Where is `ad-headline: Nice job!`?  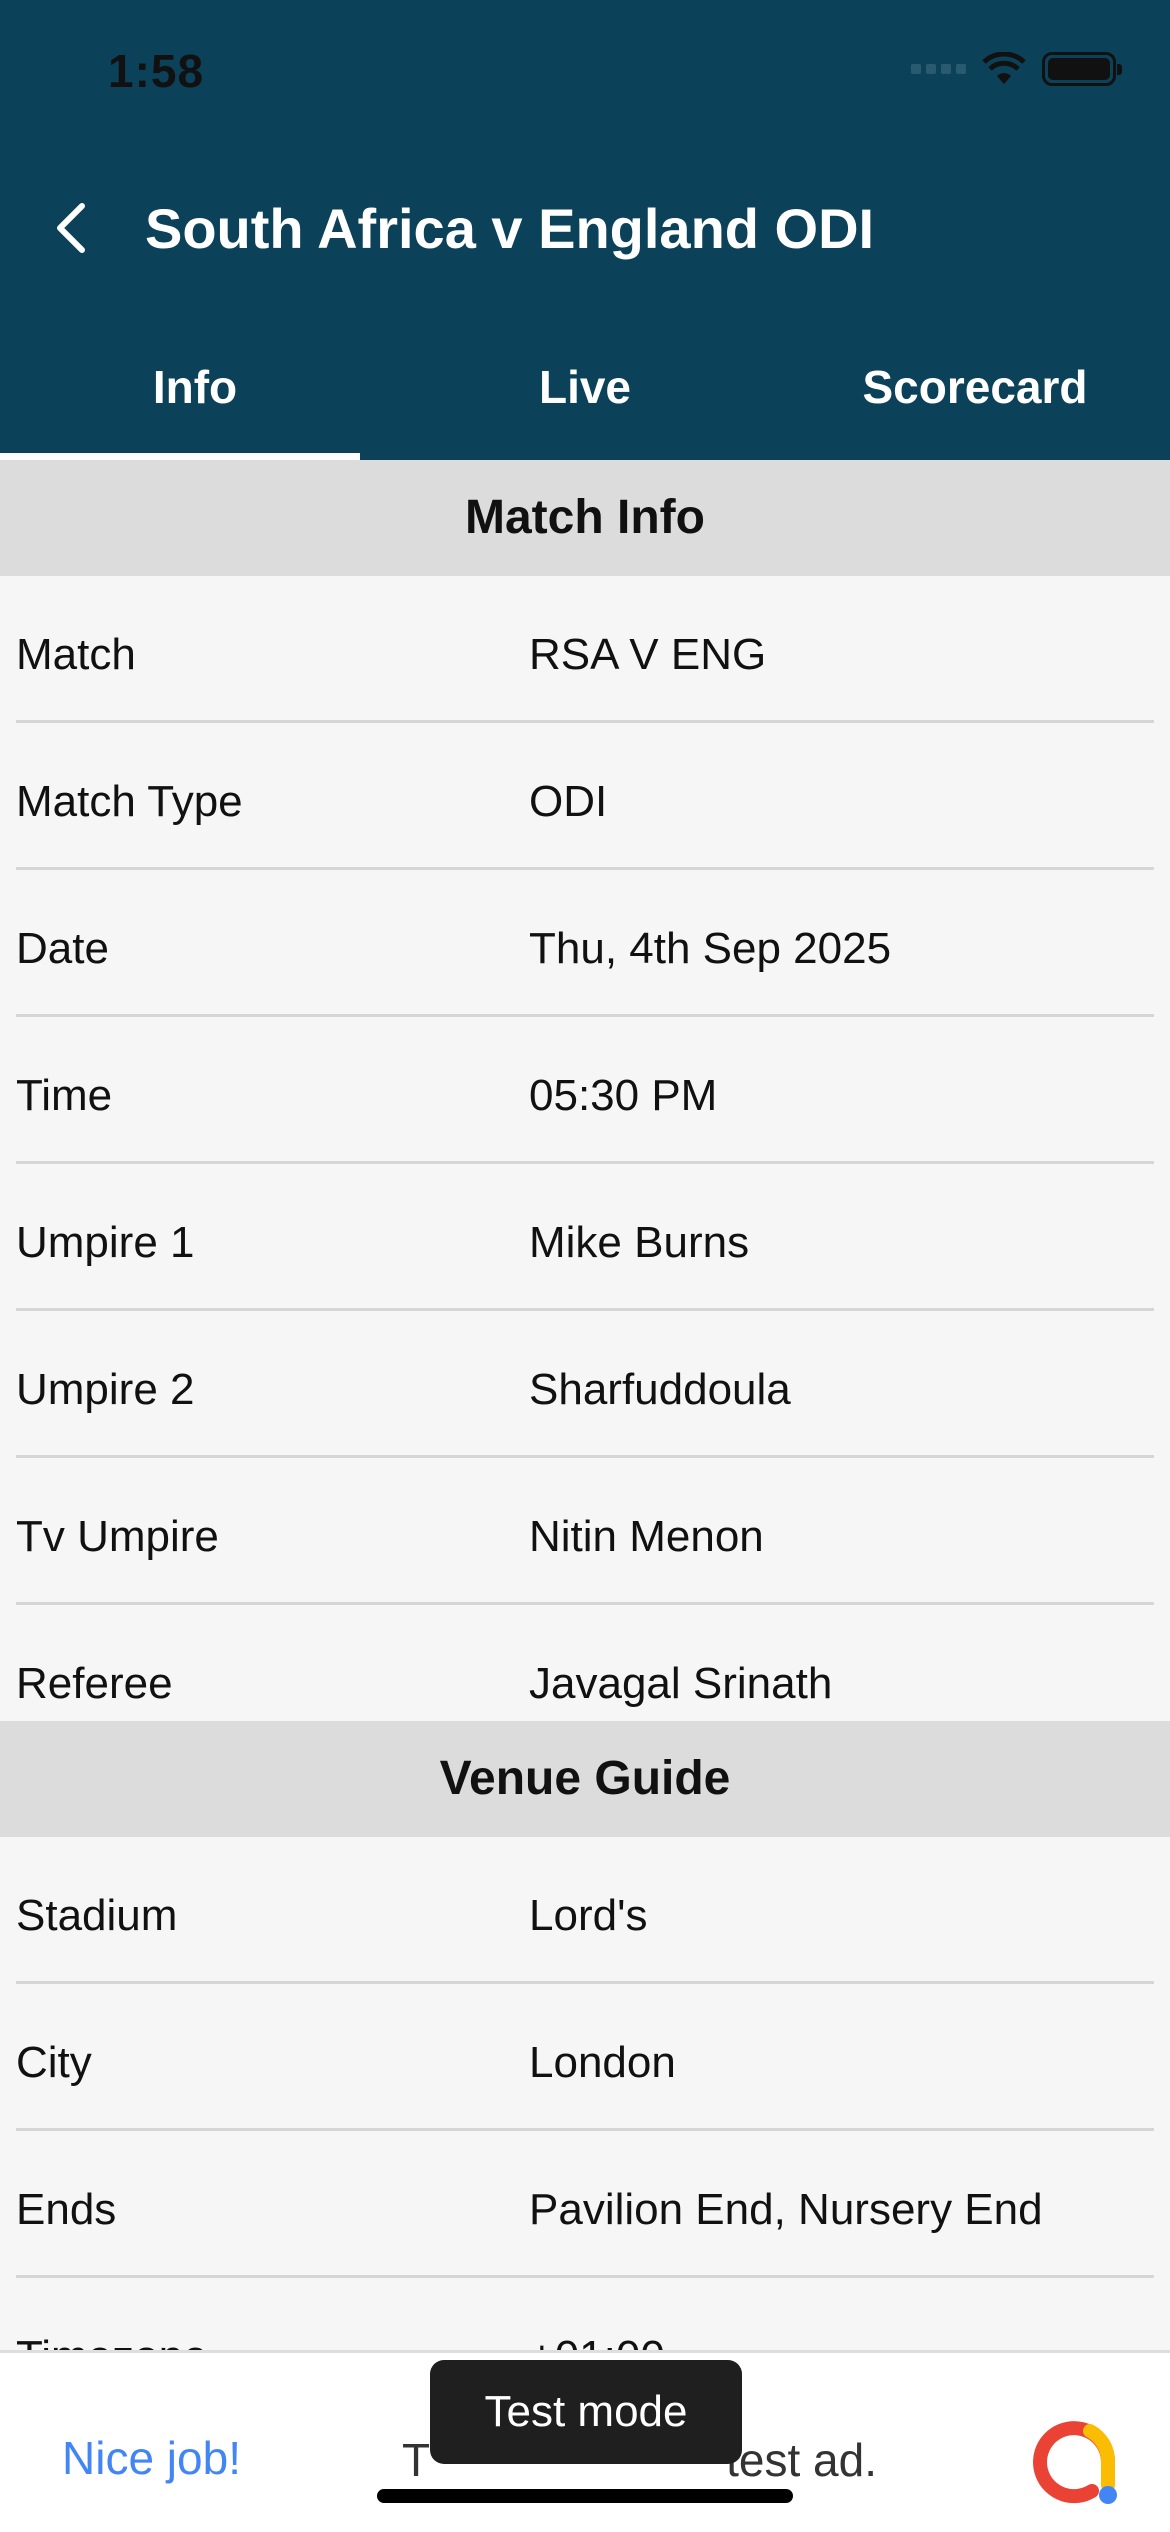 ad-headline: Nice job! is located at coordinates (151, 2458).